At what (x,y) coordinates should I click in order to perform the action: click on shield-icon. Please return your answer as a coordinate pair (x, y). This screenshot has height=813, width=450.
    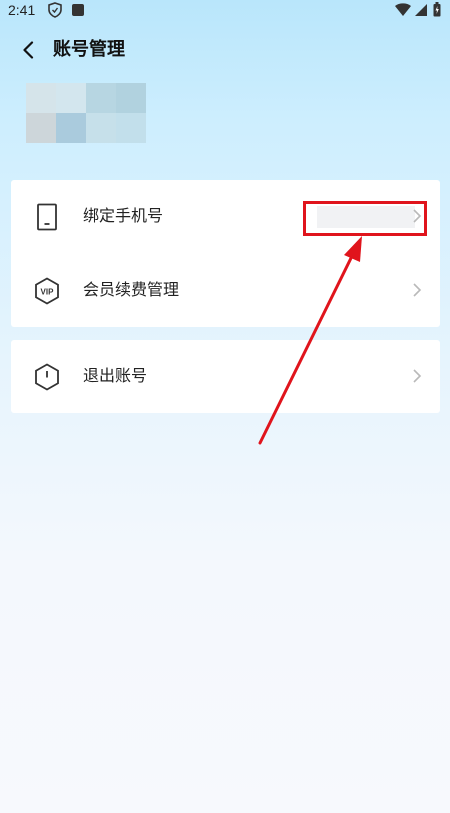
    Looking at the image, I should click on (55, 12).